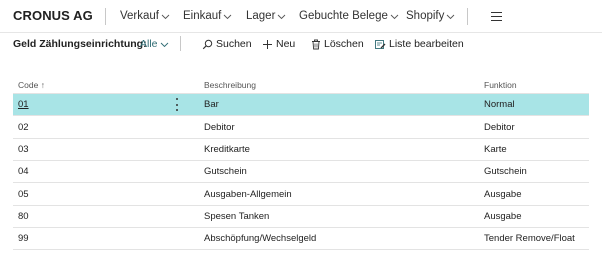 This screenshot has height=260, width=602. I want to click on row-function: Normal, so click(499, 104).